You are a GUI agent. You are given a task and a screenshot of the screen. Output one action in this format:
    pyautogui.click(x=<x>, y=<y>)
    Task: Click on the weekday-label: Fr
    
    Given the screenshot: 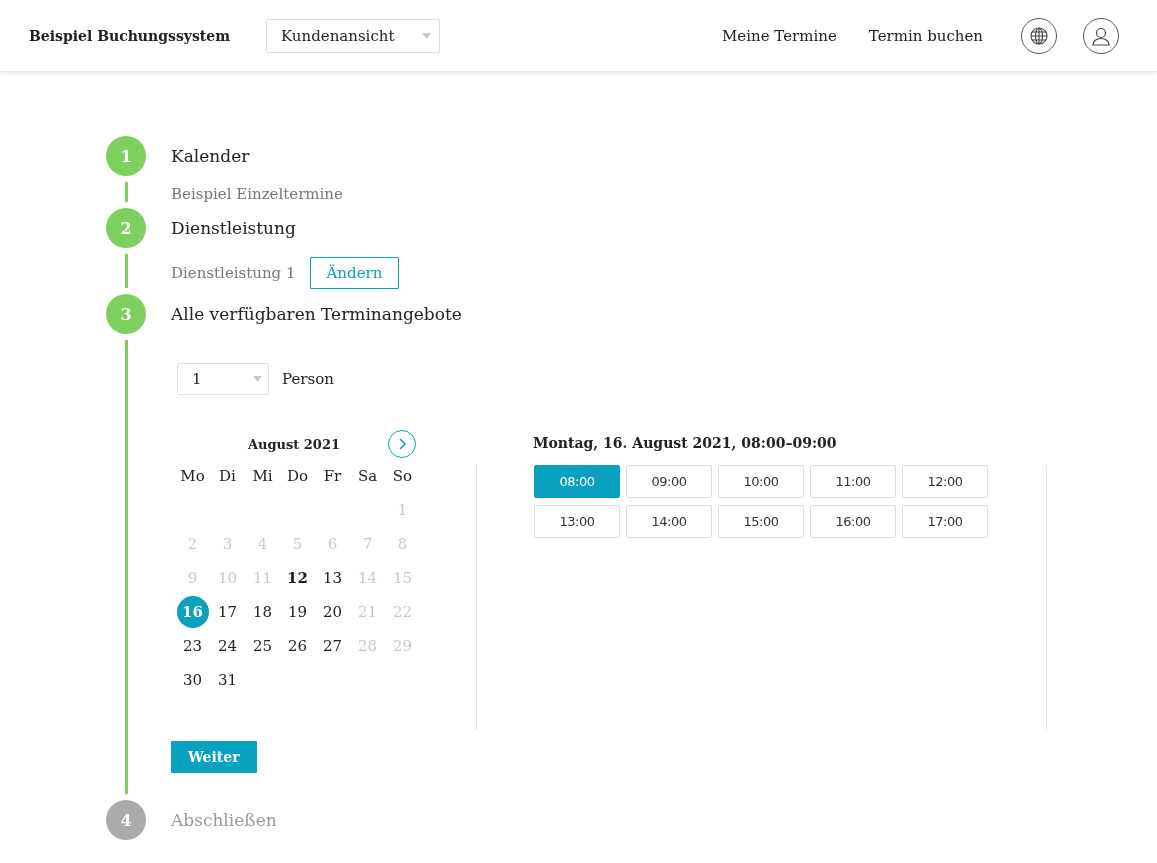 What is the action you would take?
    pyautogui.click(x=332, y=476)
    